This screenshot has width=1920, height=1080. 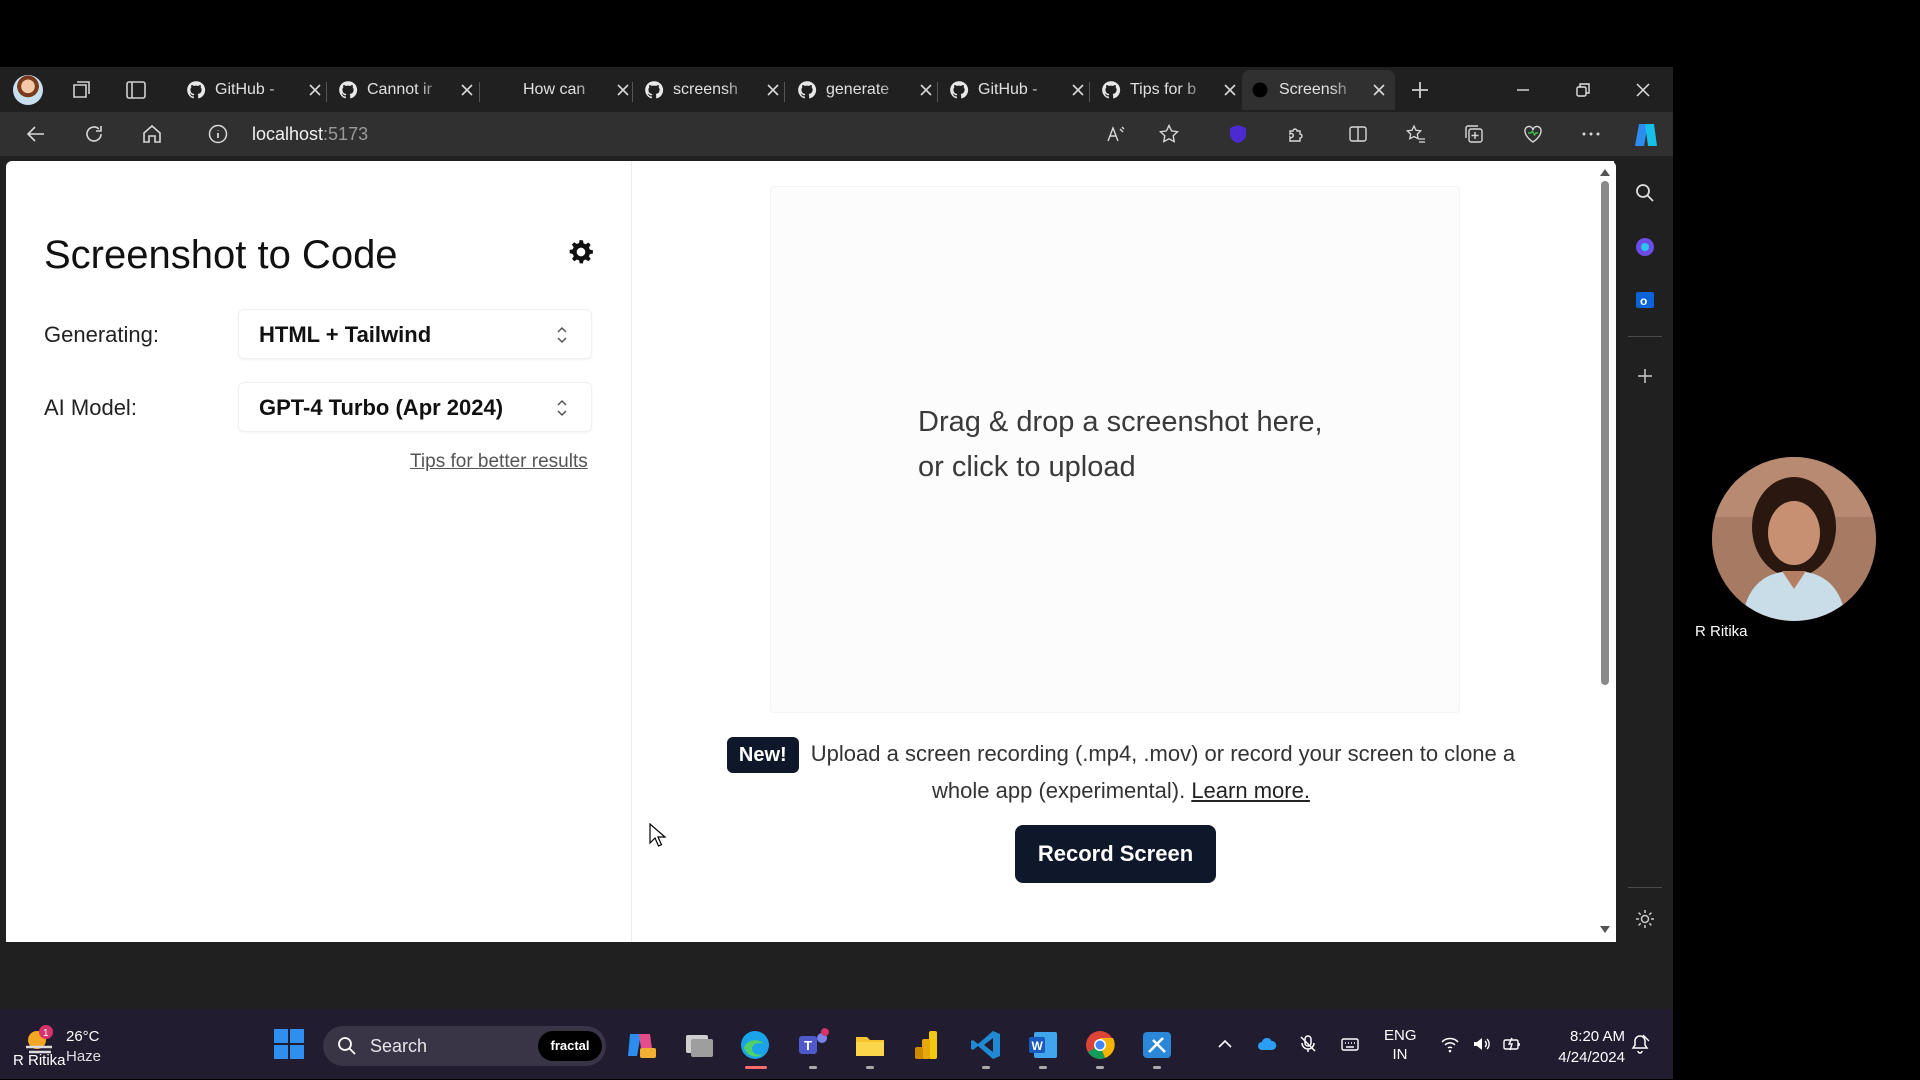 What do you see at coordinates (1640, 1044) in the screenshot?
I see `notification-bell-icon` at bounding box center [1640, 1044].